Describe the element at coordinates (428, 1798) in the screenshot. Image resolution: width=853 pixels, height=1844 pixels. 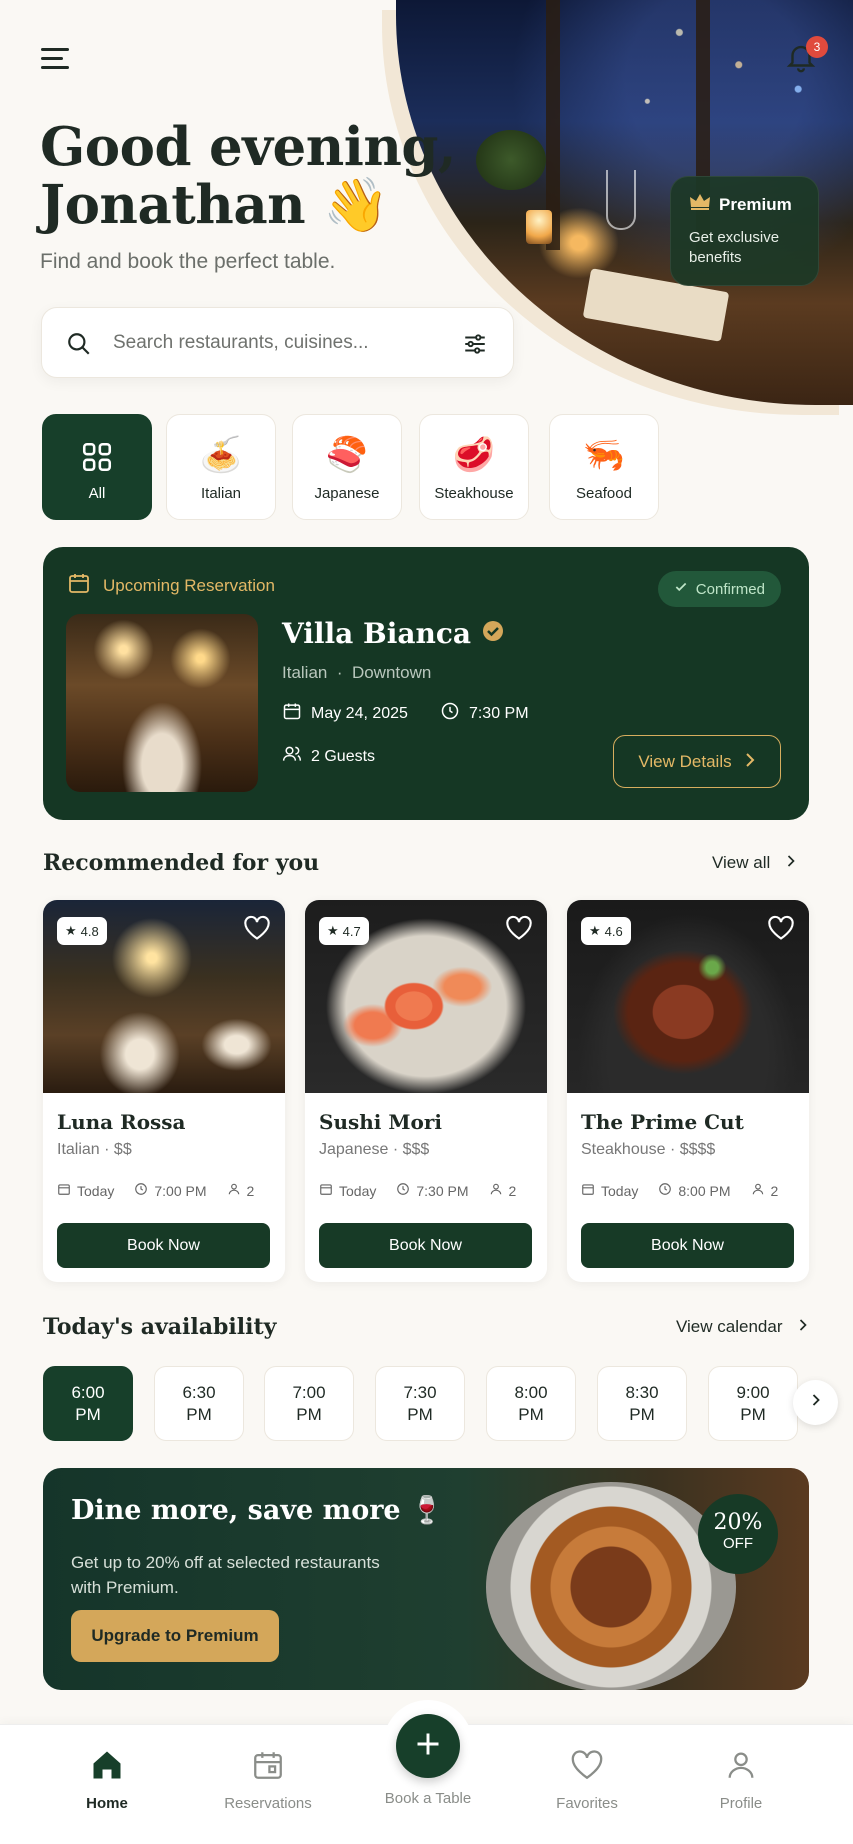
I see `nav-label: Book a Table` at that location.